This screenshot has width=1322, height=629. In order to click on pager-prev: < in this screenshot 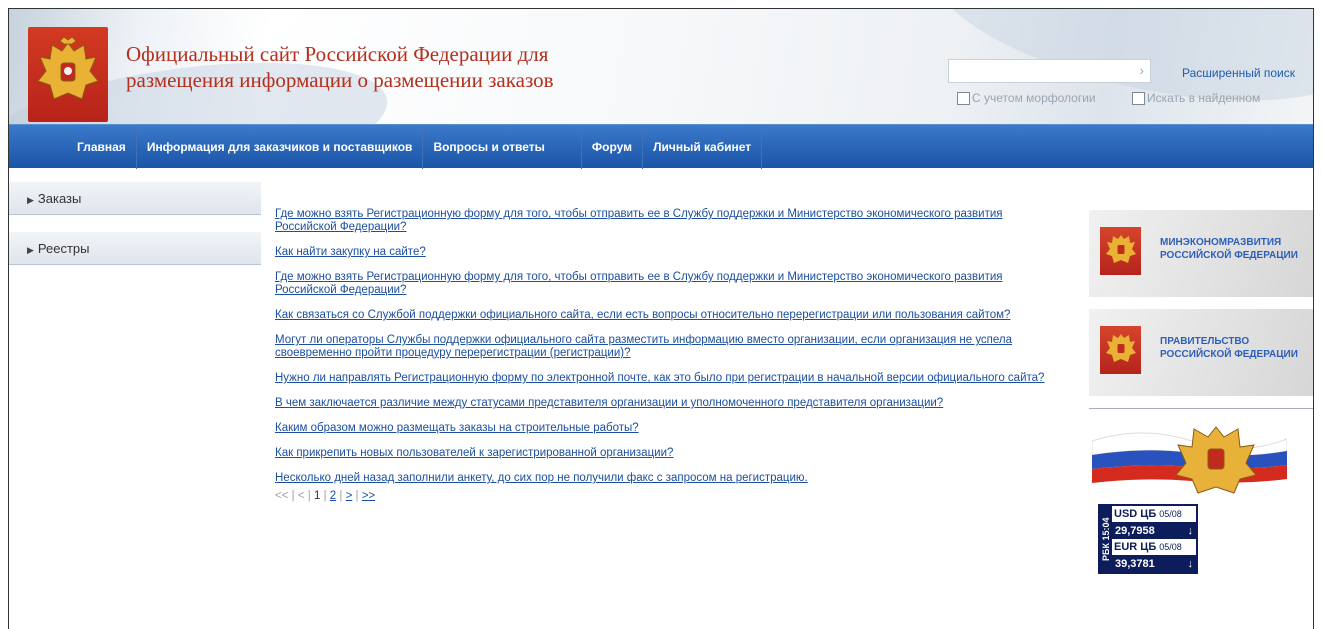, I will do `click(301, 496)`.